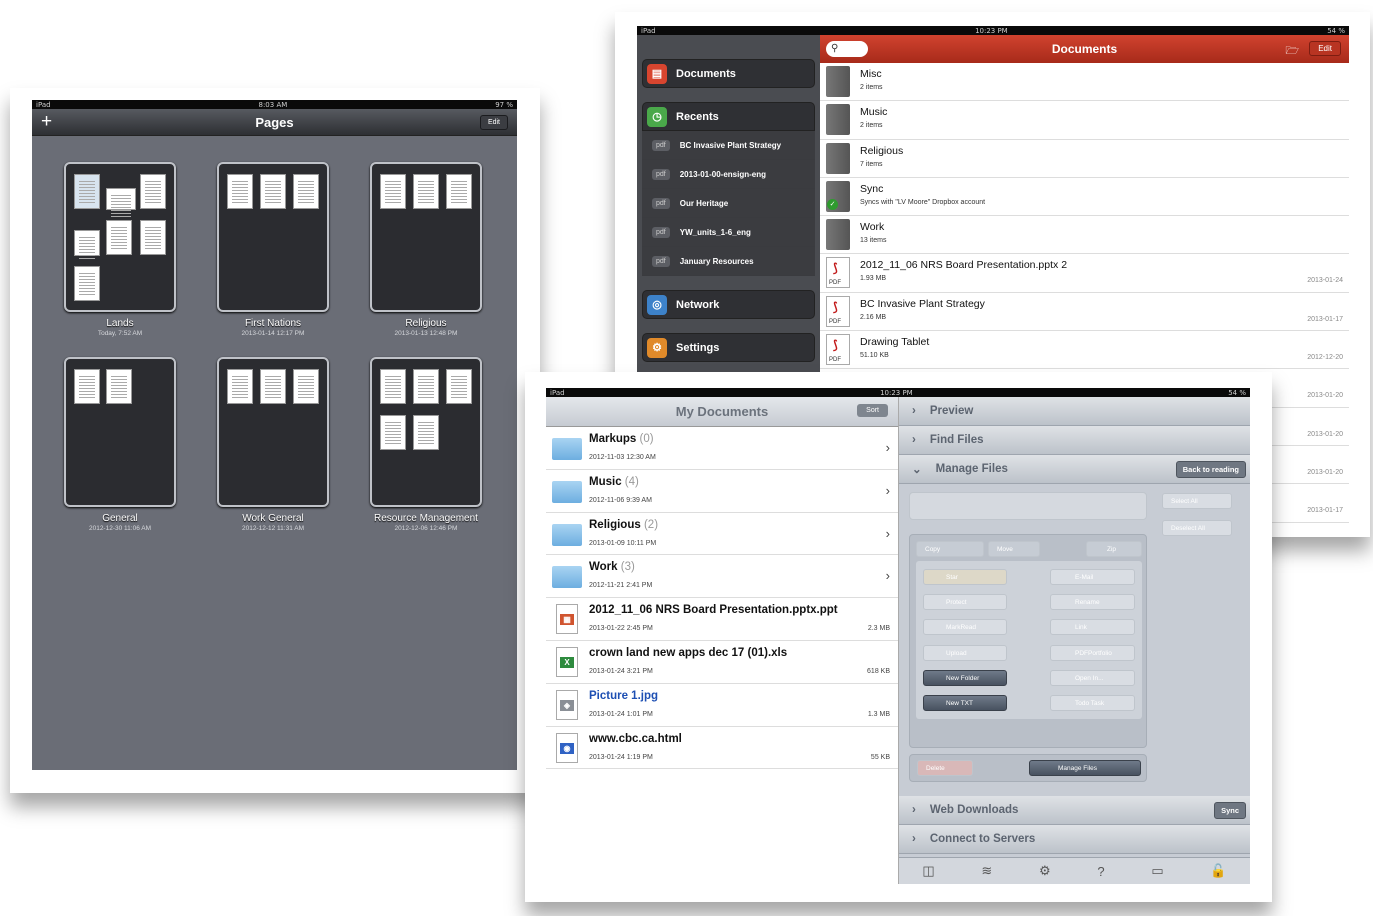  What do you see at coordinates (1092, 602) in the screenshot?
I see `rename-button: Rename` at bounding box center [1092, 602].